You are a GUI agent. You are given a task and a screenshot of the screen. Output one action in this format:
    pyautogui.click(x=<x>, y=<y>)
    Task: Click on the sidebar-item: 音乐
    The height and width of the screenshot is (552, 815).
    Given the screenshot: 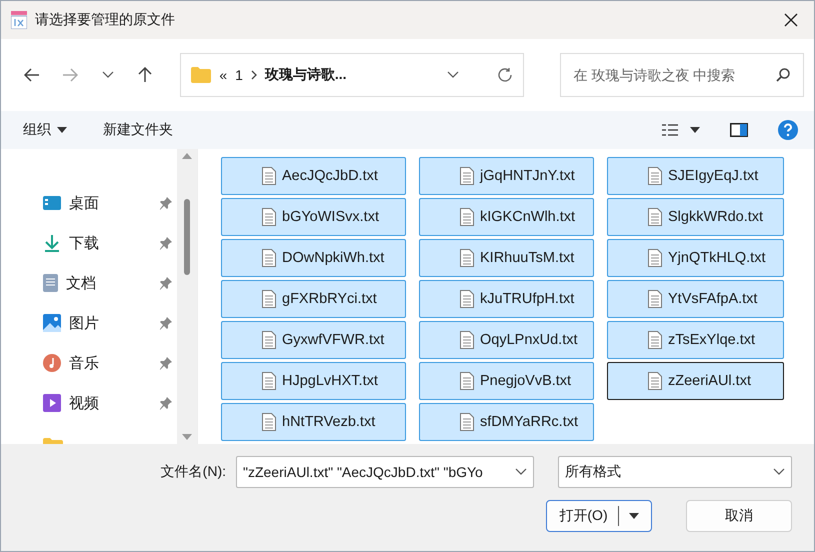 What is the action you would take?
    pyautogui.click(x=94, y=363)
    